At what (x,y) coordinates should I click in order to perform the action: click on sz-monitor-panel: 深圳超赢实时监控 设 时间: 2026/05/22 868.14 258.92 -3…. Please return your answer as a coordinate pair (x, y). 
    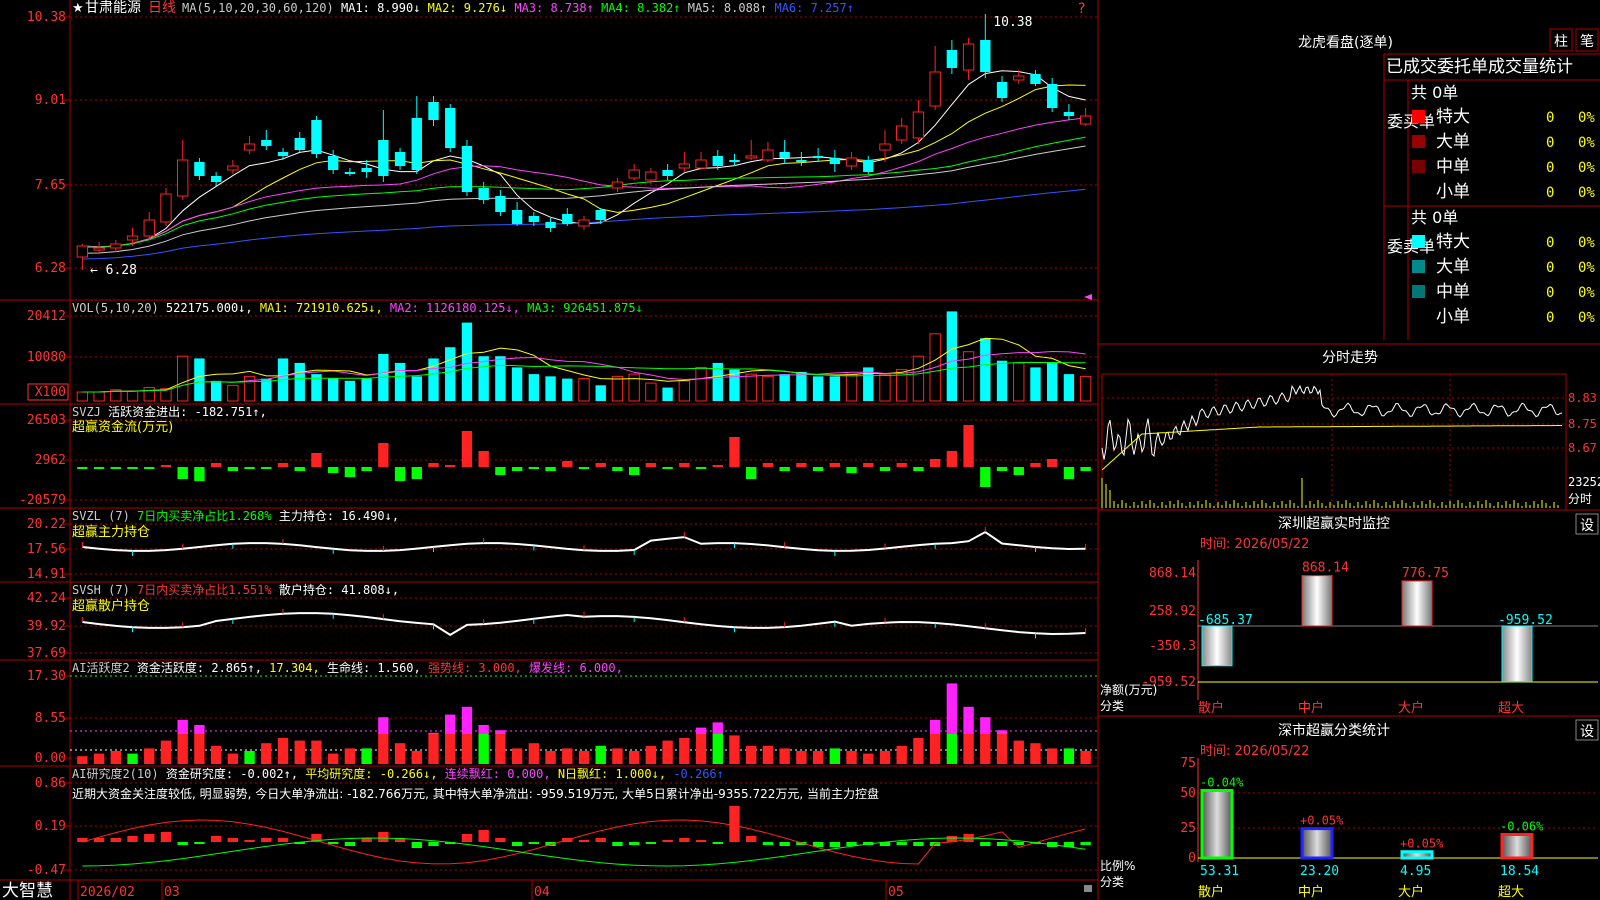
    Looking at the image, I should click on (1349, 614).